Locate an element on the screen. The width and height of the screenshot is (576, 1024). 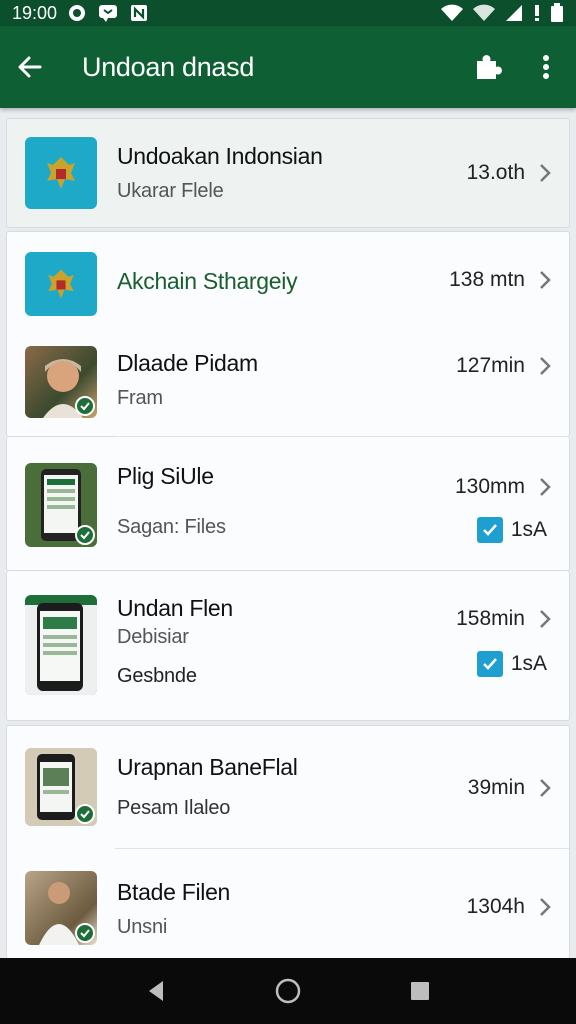
status-time: 19:00 is located at coordinates (35, 12).